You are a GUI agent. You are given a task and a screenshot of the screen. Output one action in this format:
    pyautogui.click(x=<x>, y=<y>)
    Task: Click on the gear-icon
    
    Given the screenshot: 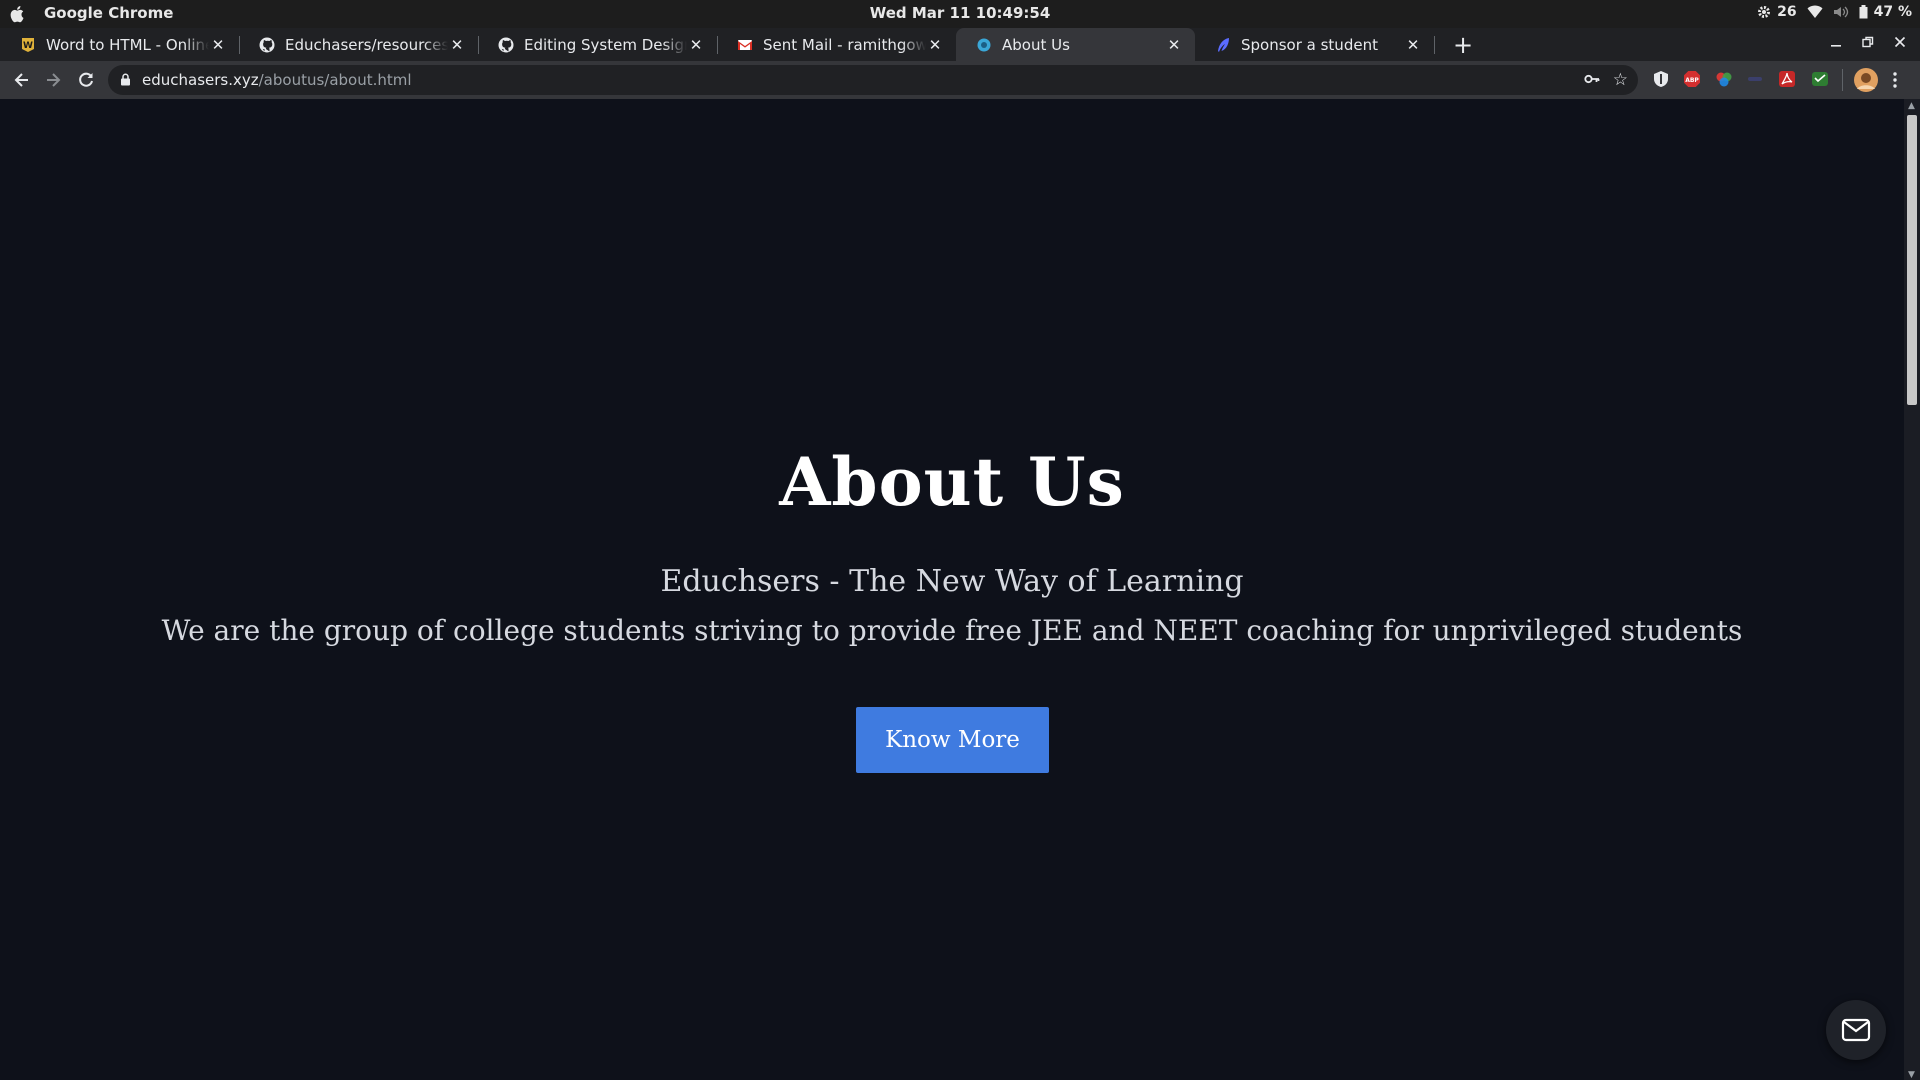 What is the action you would take?
    pyautogui.click(x=1764, y=12)
    